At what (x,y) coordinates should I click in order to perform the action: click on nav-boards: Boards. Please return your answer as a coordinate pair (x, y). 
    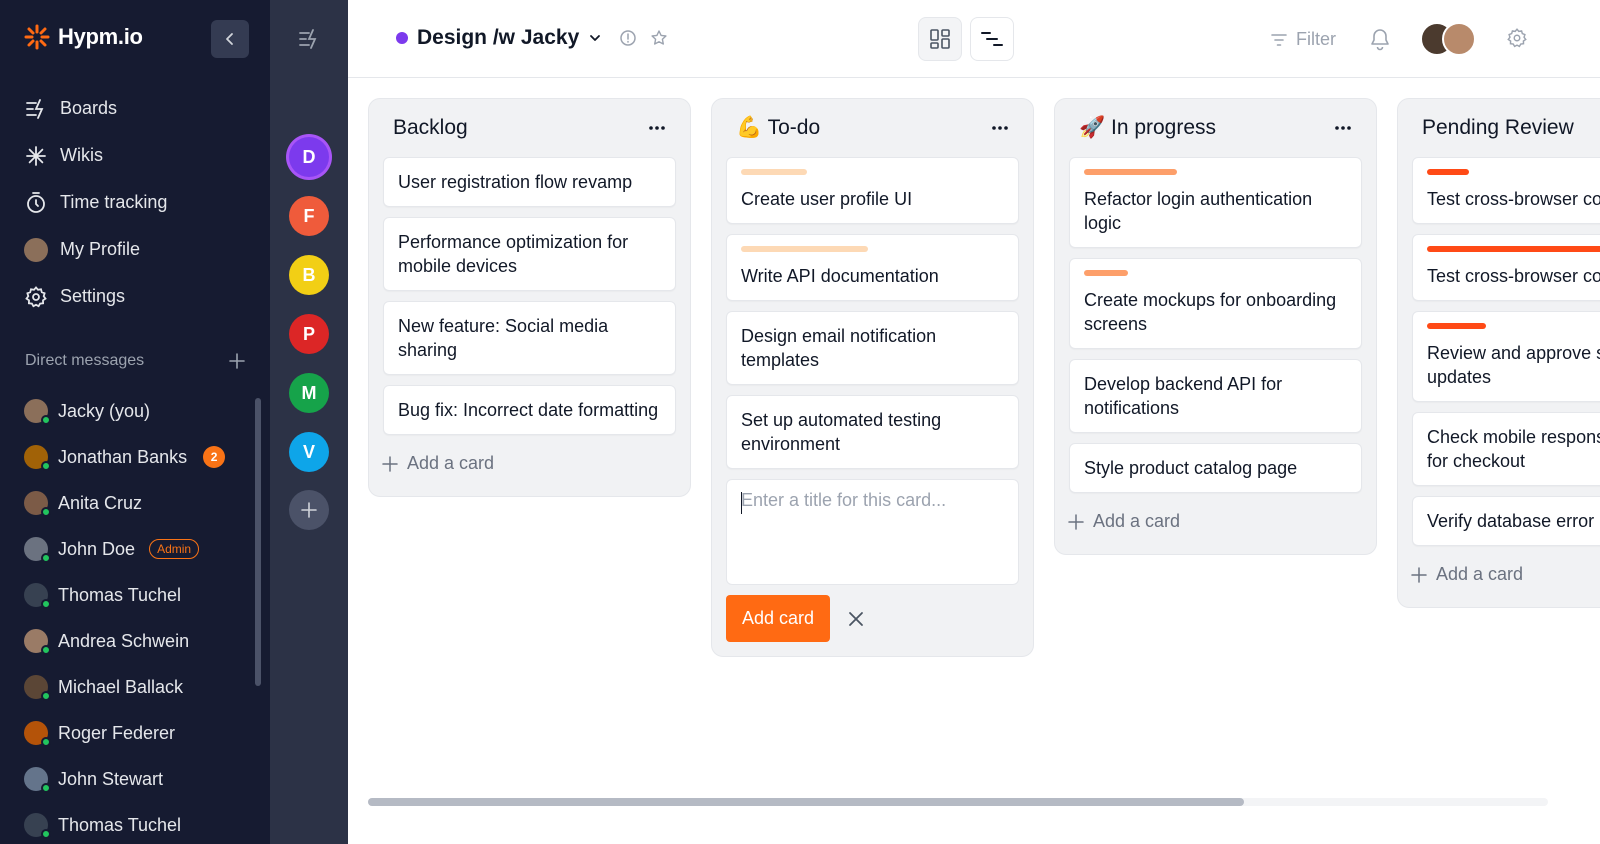
    Looking at the image, I should click on (139, 108).